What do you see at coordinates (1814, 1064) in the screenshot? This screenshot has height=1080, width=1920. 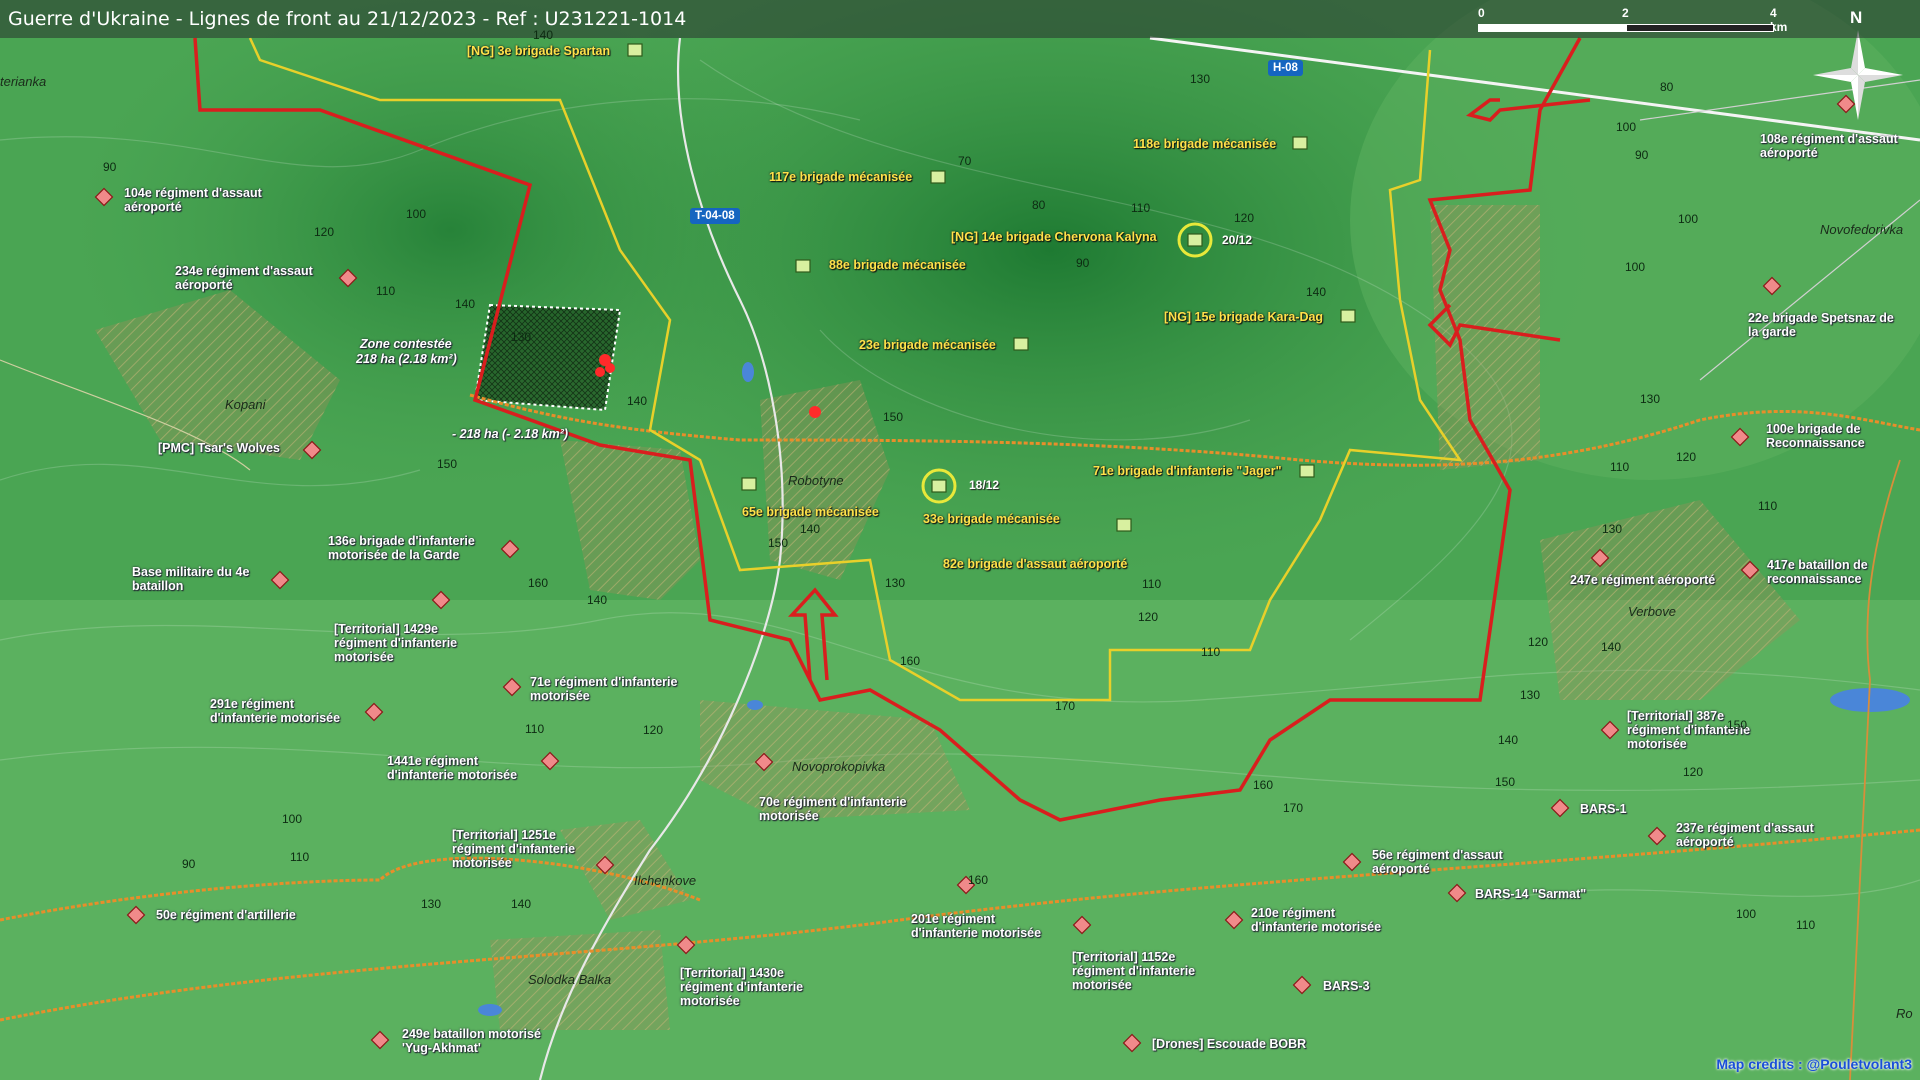 I see `map-credit: Map credits : @Pouletvolant3` at bounding box center [1814, 1064].